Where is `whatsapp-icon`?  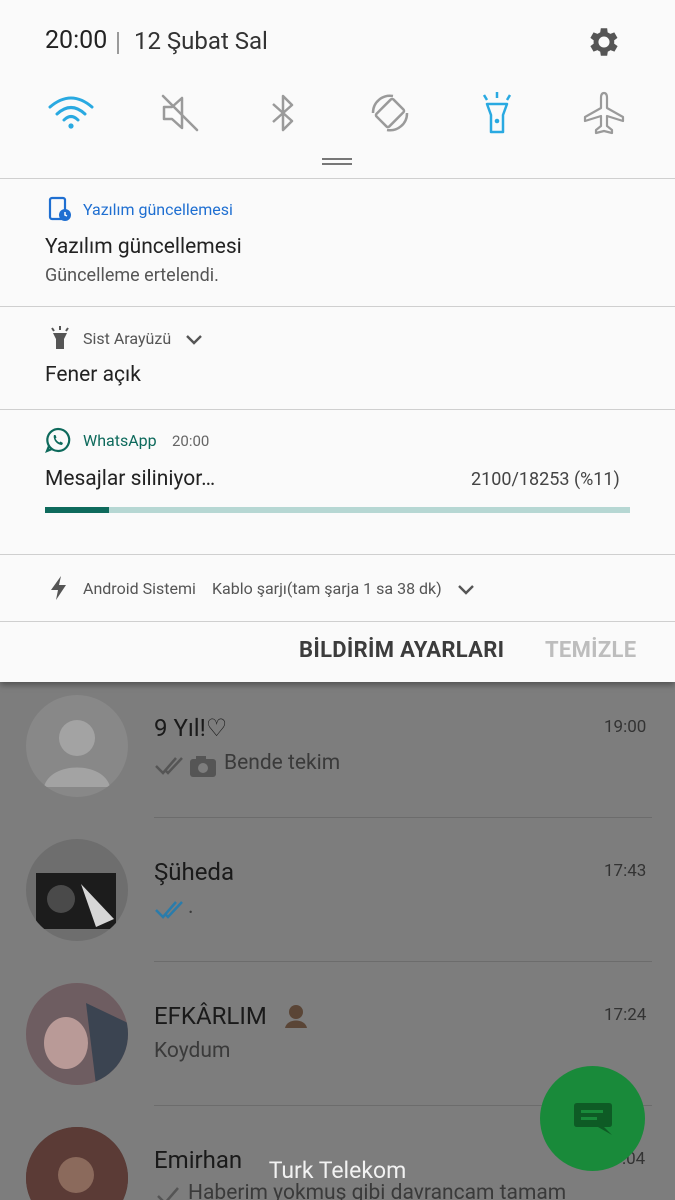 whatsapp-icon is located at coordinates (58, 440).